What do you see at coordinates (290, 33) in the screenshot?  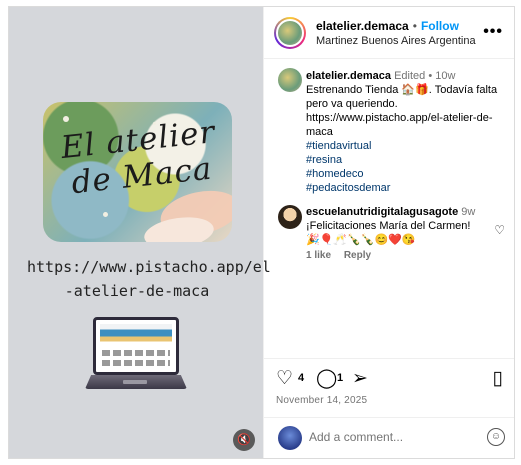 I see `author-avatar` at bounding box center [290, 33].